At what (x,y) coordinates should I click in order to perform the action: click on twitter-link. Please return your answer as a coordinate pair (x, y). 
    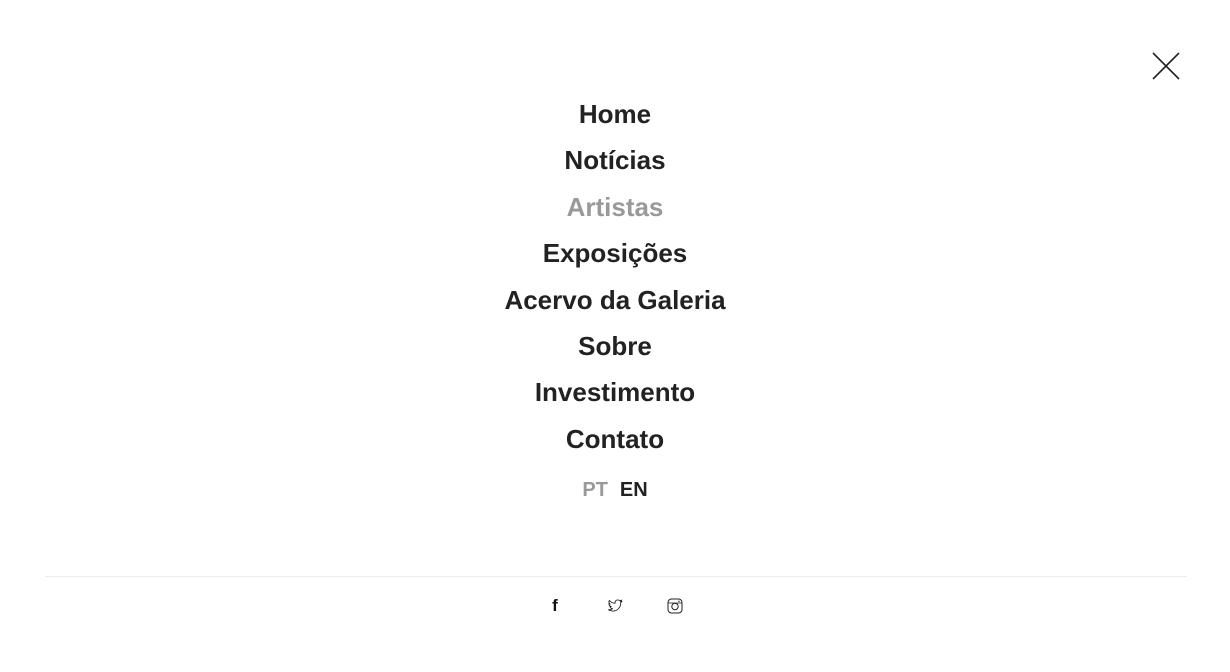
    Looking at the image, I should click on (615, 606).